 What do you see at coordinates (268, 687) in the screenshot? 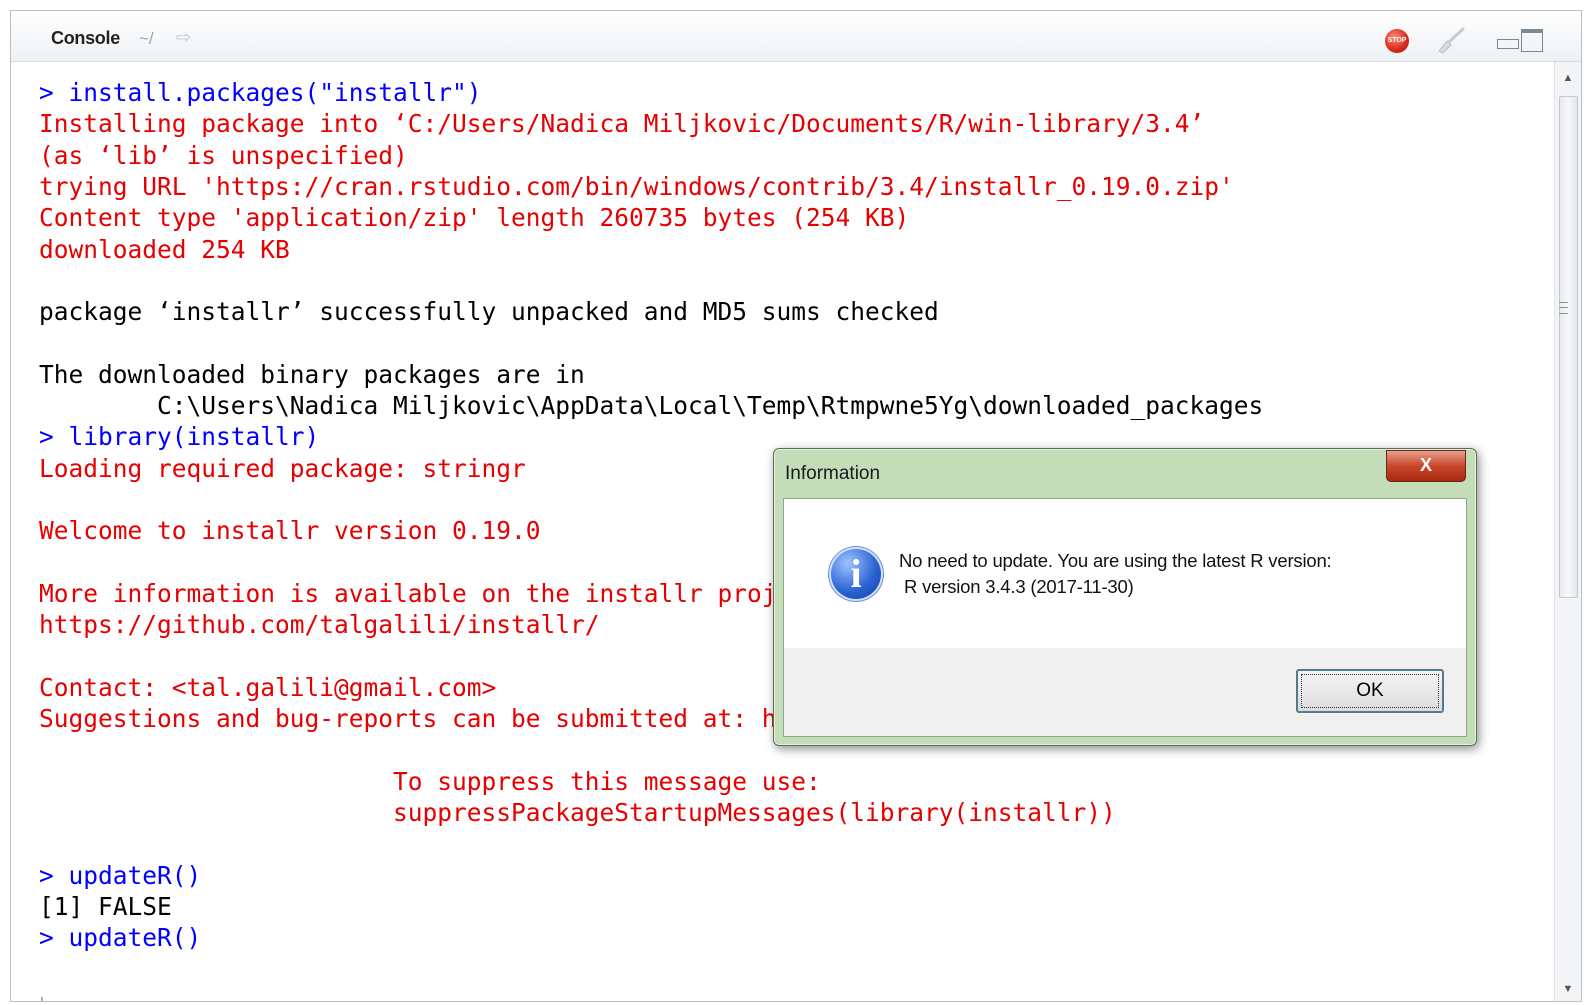
I see `console-line: Contact: <tal.galili@gmail.com>` at bounding box center [268, 687].